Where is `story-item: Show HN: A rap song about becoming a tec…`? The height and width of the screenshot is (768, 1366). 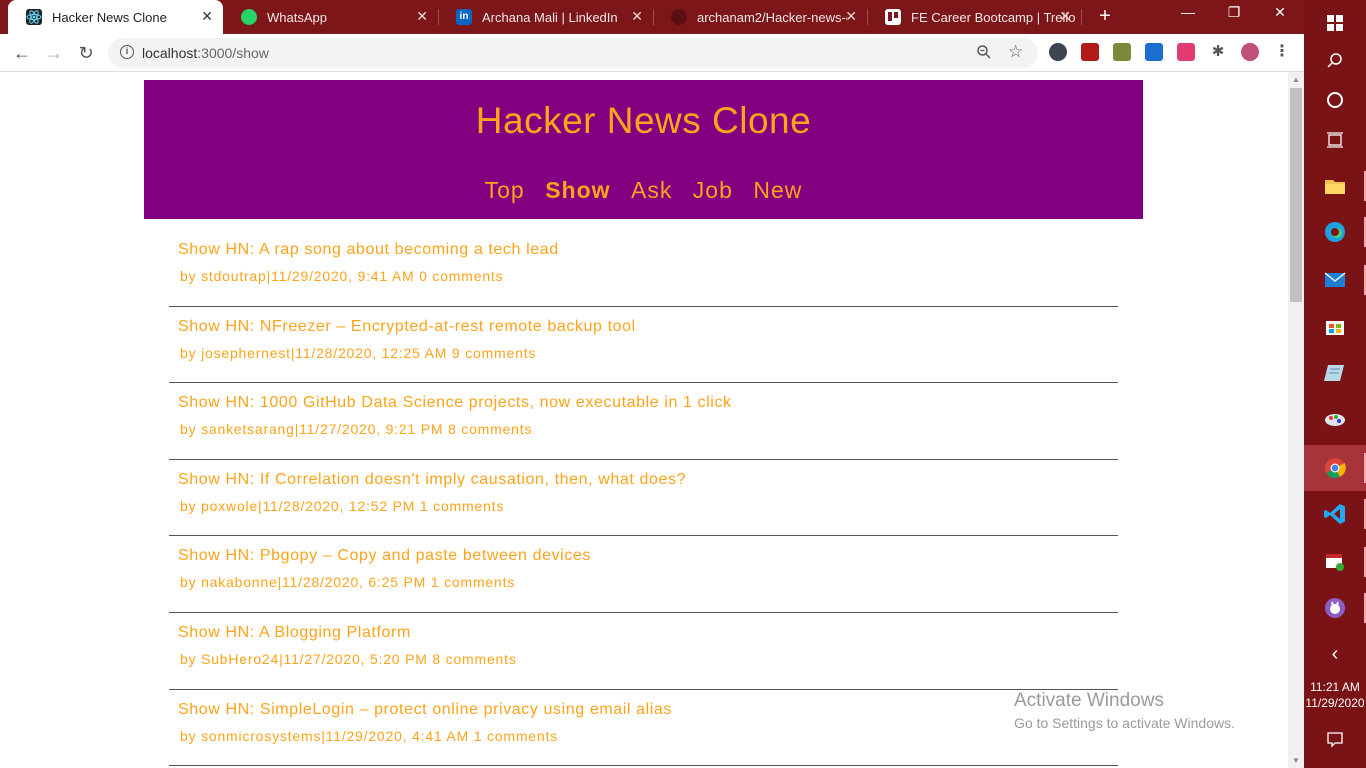
story-item: Show HN: A rap song about becoming a tec… is located at coordinates (643, 268).